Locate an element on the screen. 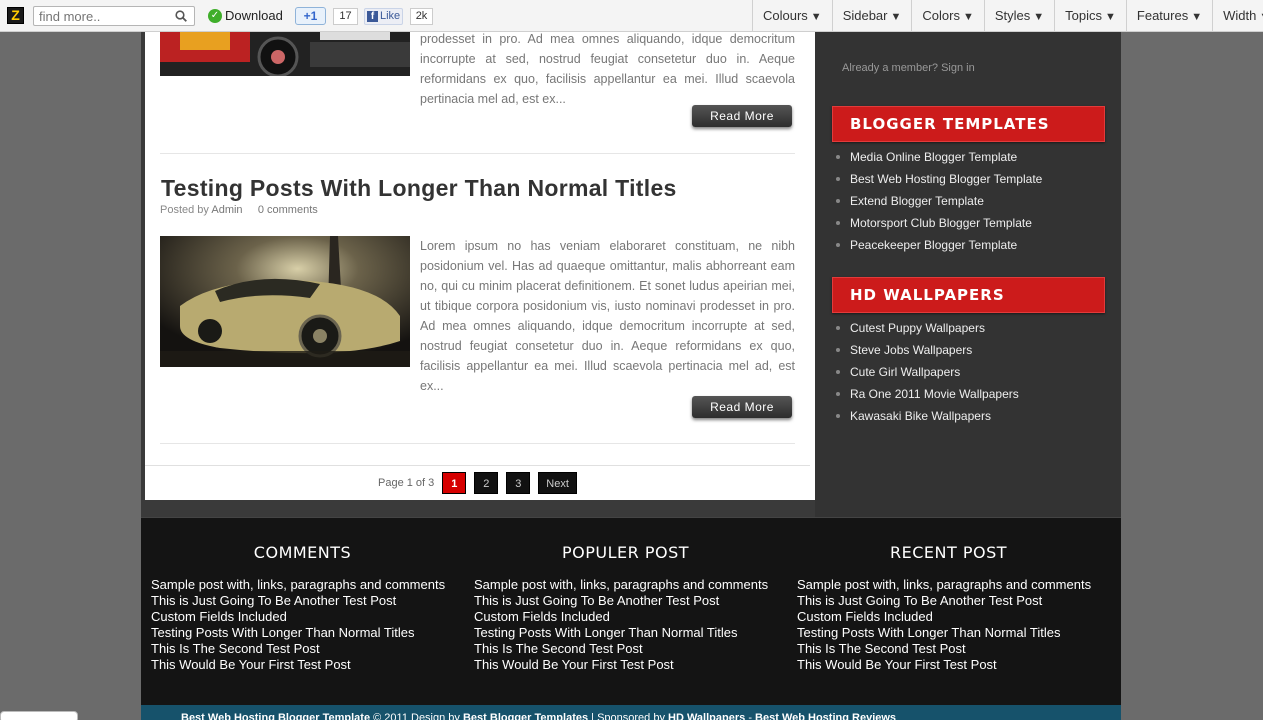 The image size is (1263, 720). sponsor-link: HD Wallpapers is located at coordinates (706, 716).